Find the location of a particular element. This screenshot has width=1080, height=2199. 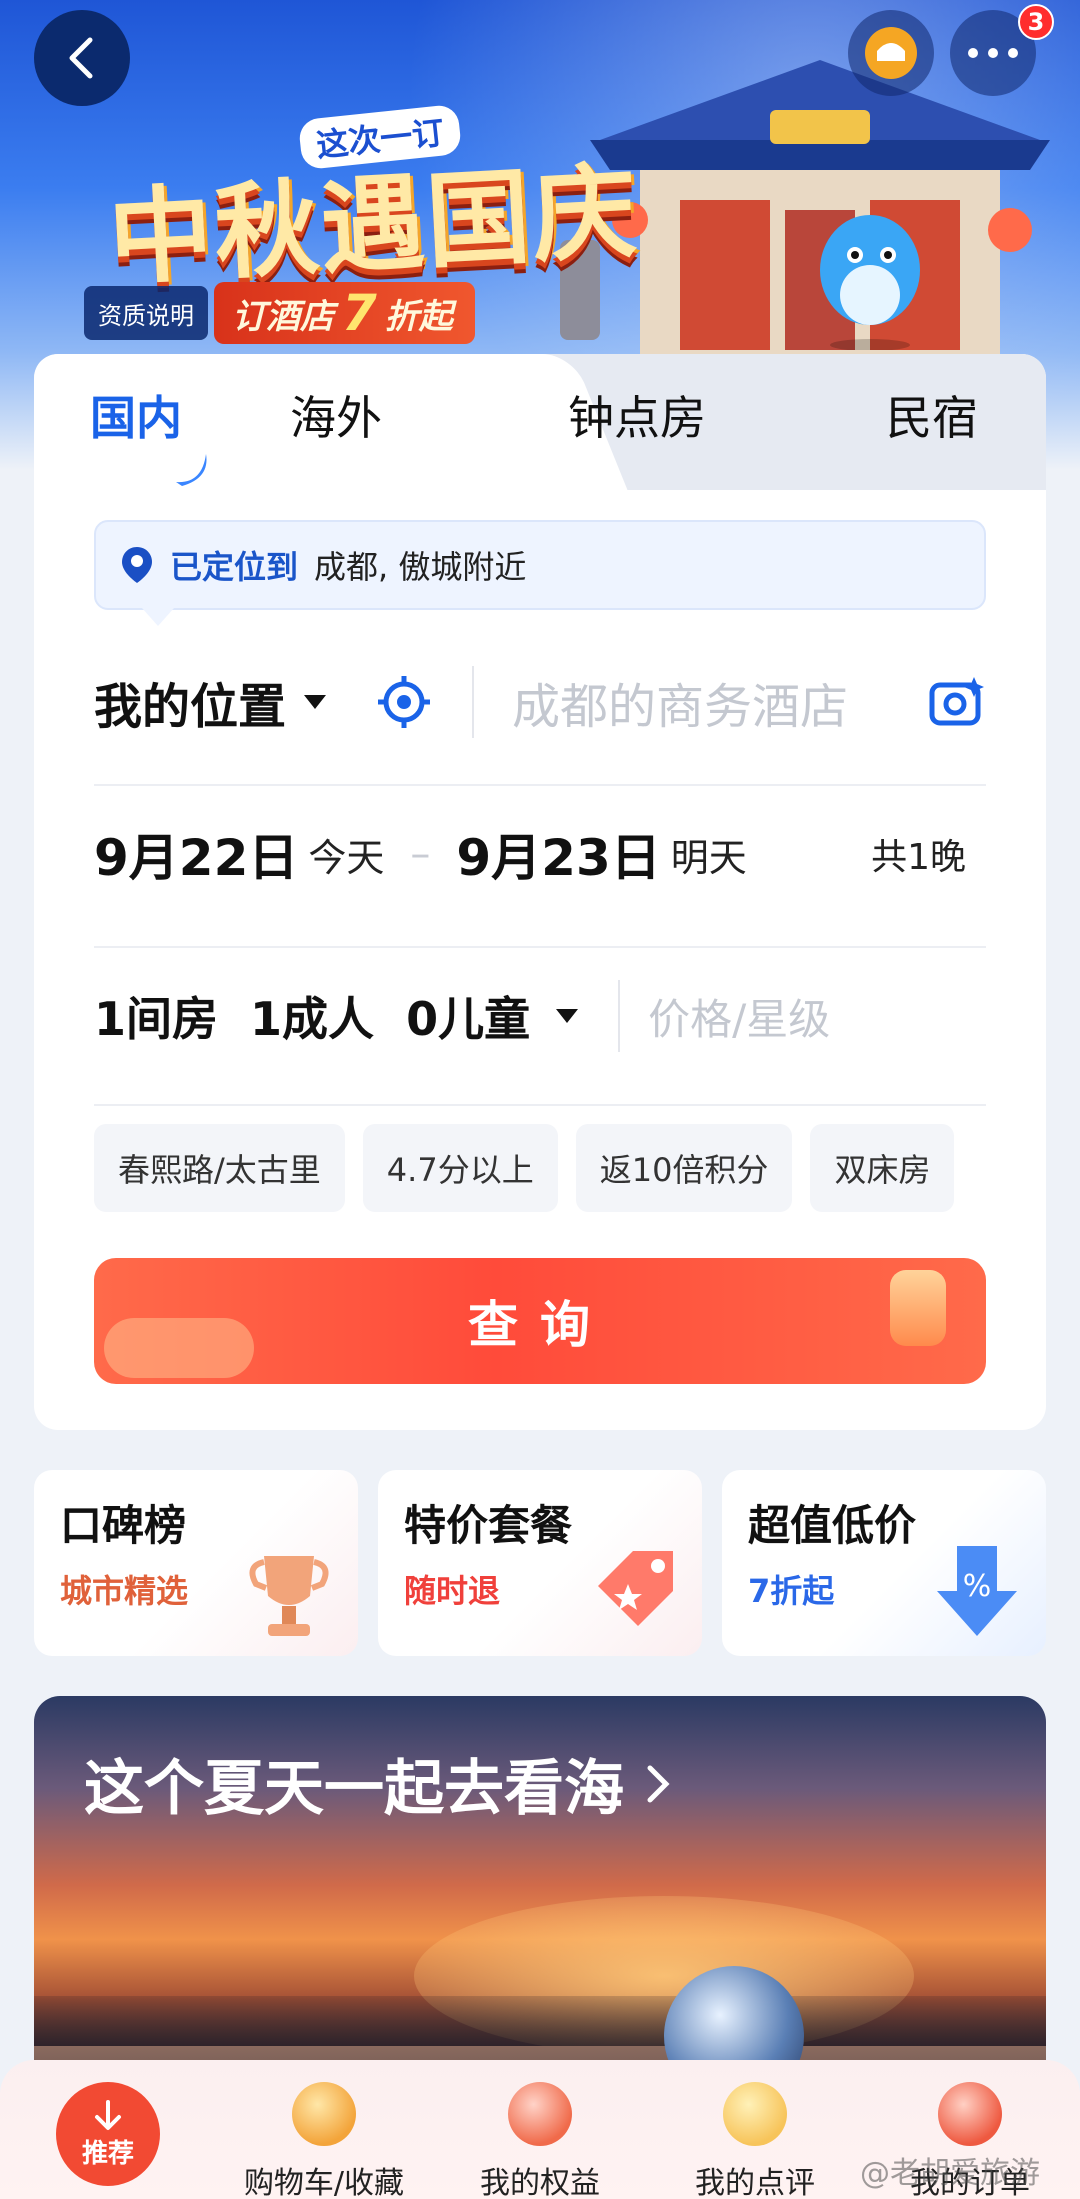

back-button is located at coordinates (82, 58).